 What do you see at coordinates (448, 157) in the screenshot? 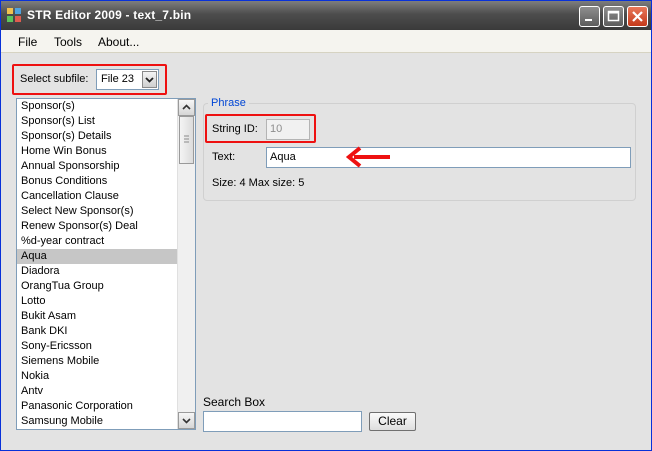
I see `text-field: Aqua` at bounding box center [448, 157].